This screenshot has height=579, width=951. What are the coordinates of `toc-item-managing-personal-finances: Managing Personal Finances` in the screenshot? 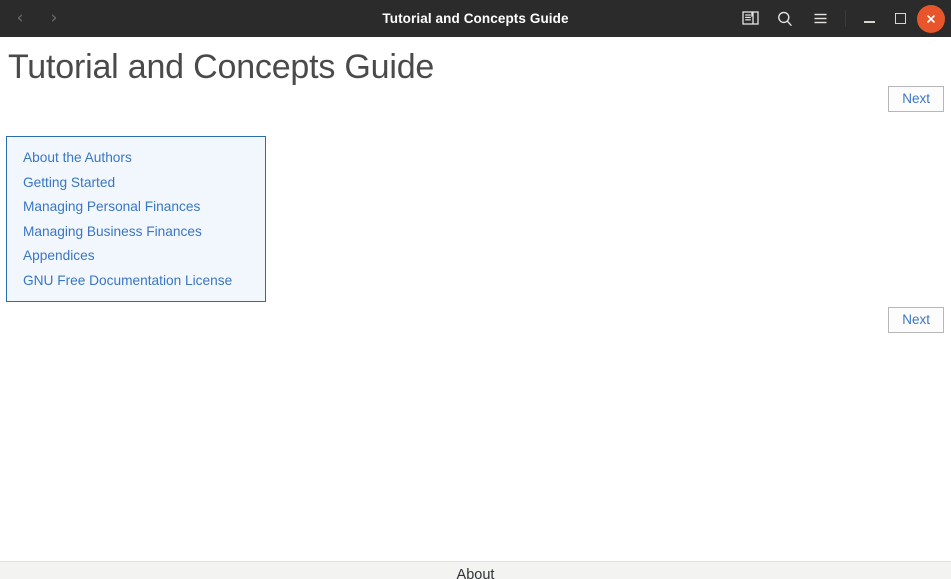 It's located at (136, 207).